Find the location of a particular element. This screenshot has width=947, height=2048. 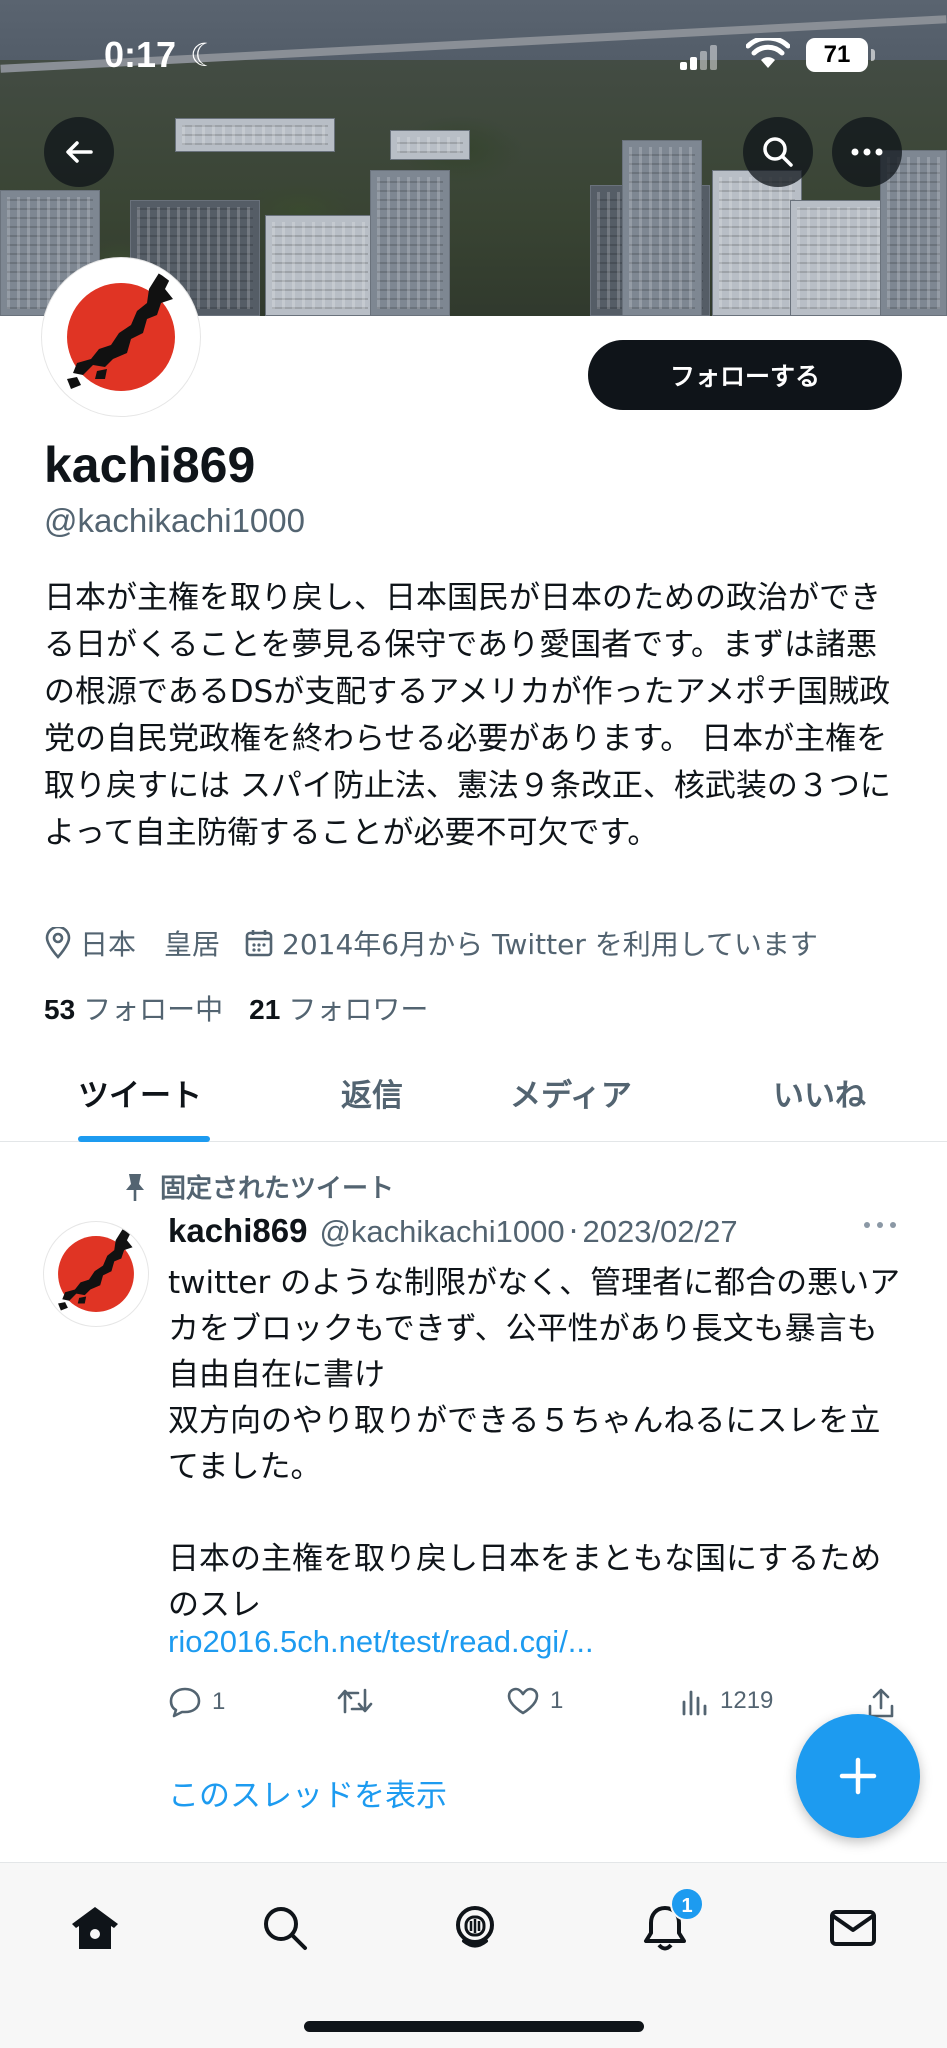

tab-media: メディア is located at coordinates (571, 1092).